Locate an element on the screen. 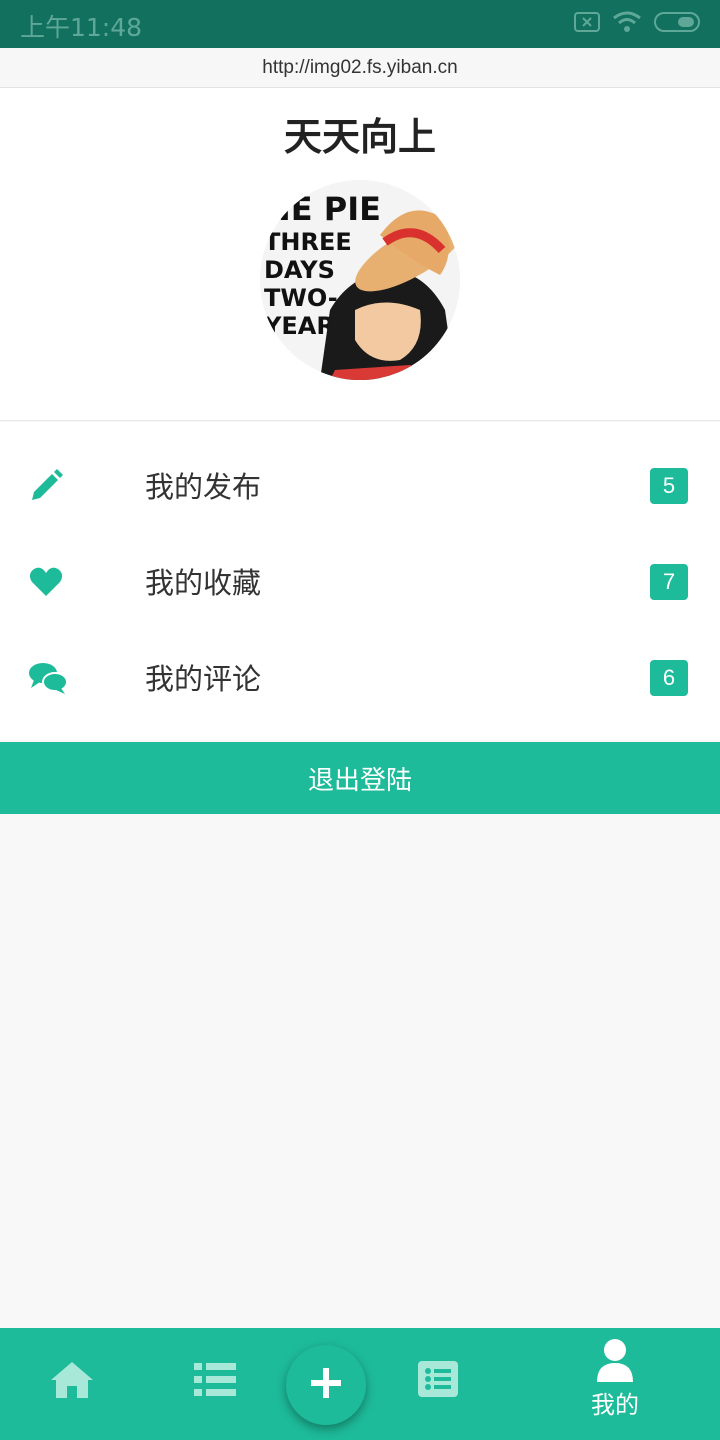 The height and width of the screenshot is (1440, 720). avatar-text-3: DAYS is located at coordinates (299, 270).